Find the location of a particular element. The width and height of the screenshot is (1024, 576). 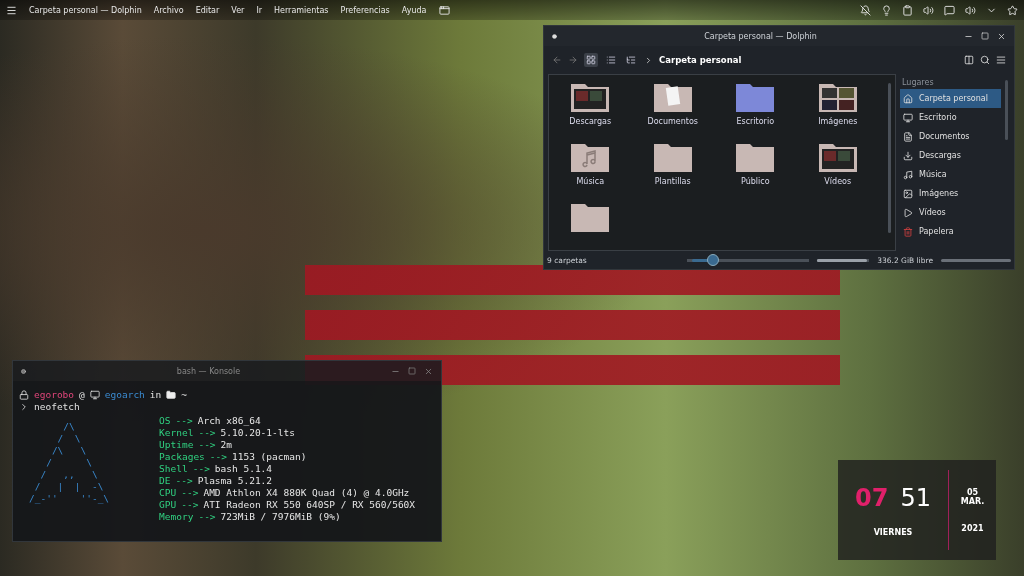

menu-item: Herramientas is located at coordinates (301, 10).